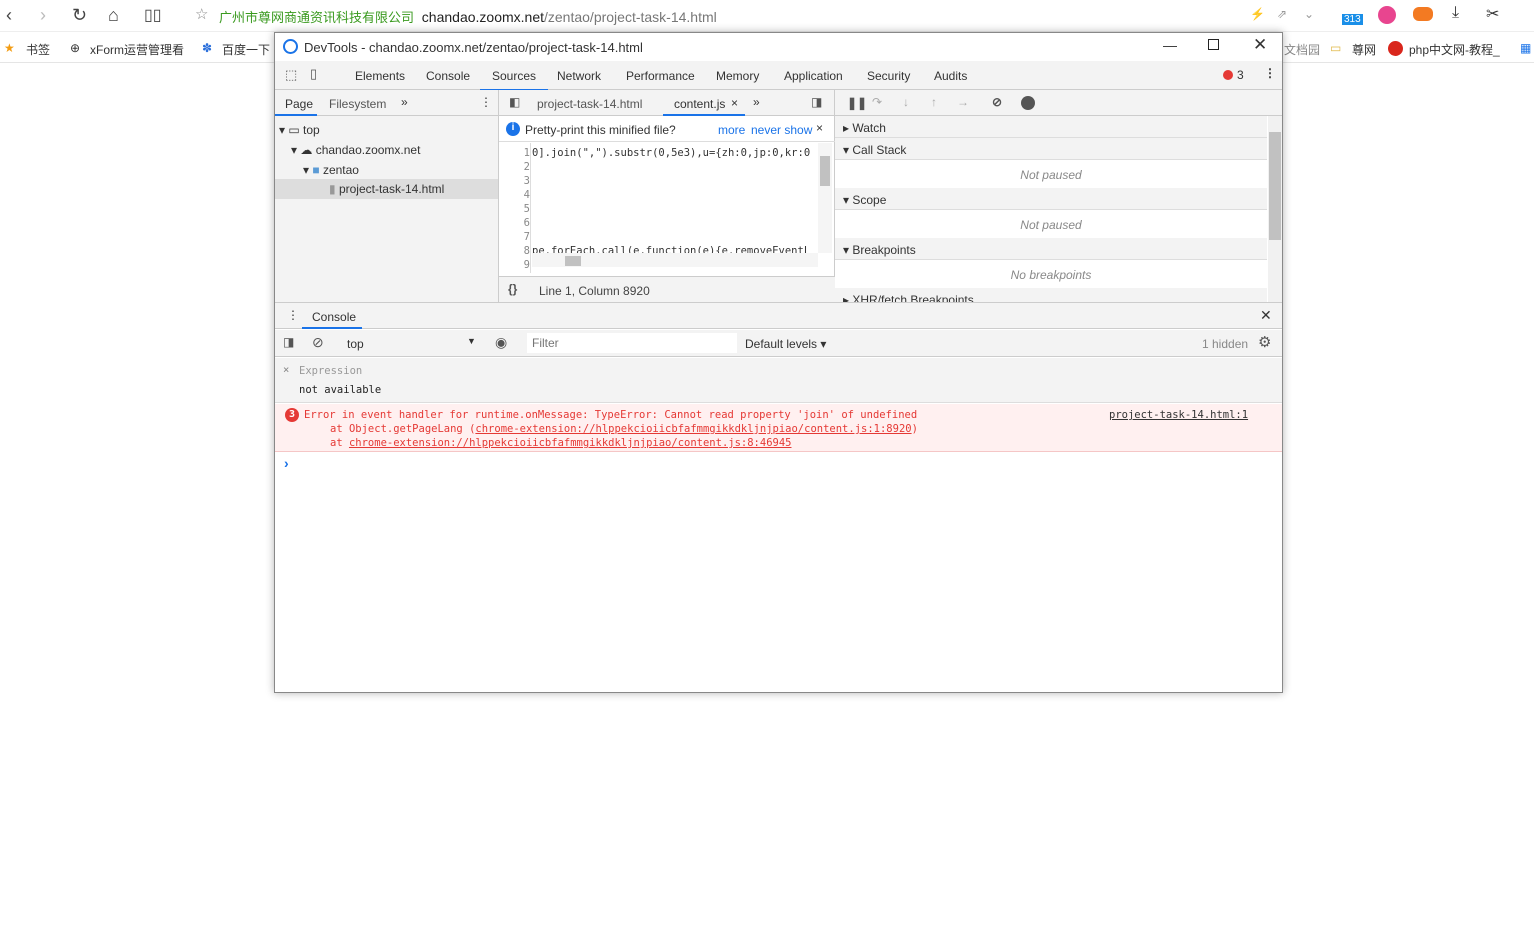  Describe the element at coordinates (313, 74) in the screenshot. I see `device-toggle-icon: ▯` at that location.